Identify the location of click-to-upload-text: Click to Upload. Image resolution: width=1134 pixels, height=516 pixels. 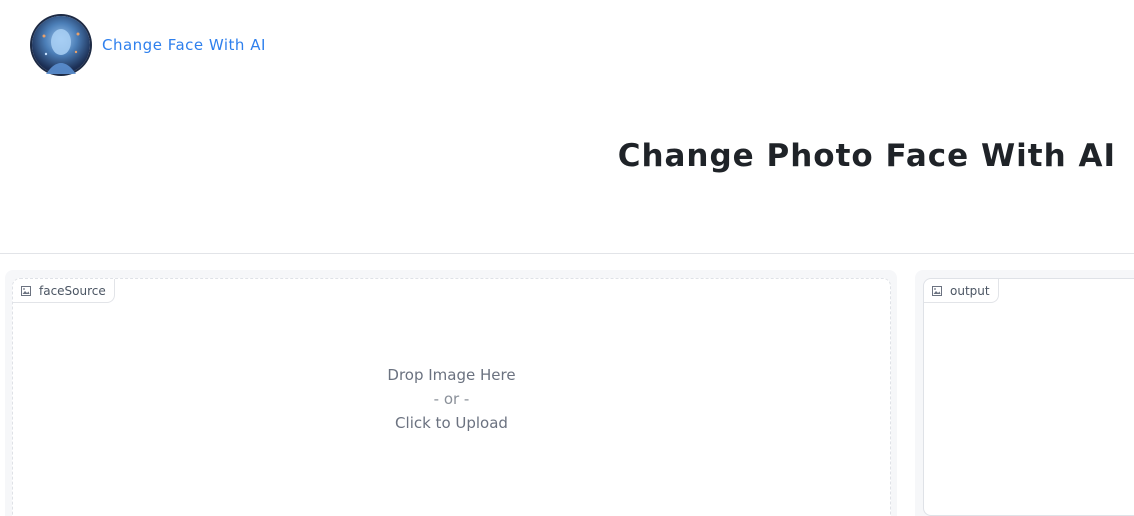
(451, 423).